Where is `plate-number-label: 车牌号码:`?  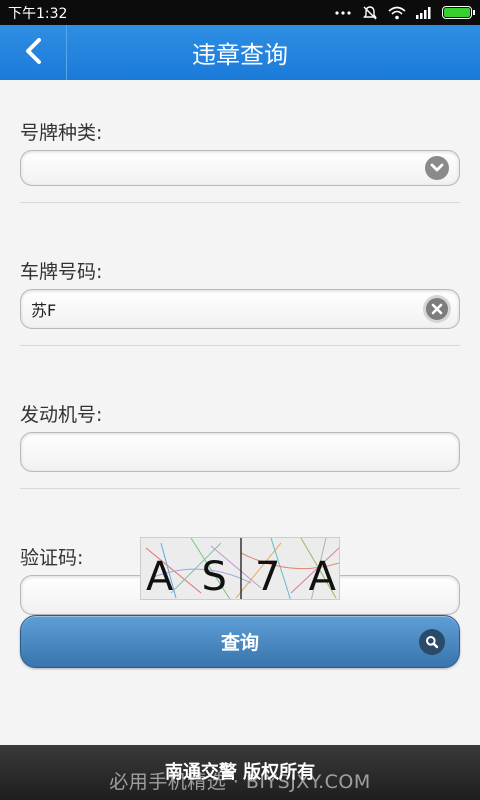 plate-number-label: 车牌号码: is located at coordinates (61, 272).